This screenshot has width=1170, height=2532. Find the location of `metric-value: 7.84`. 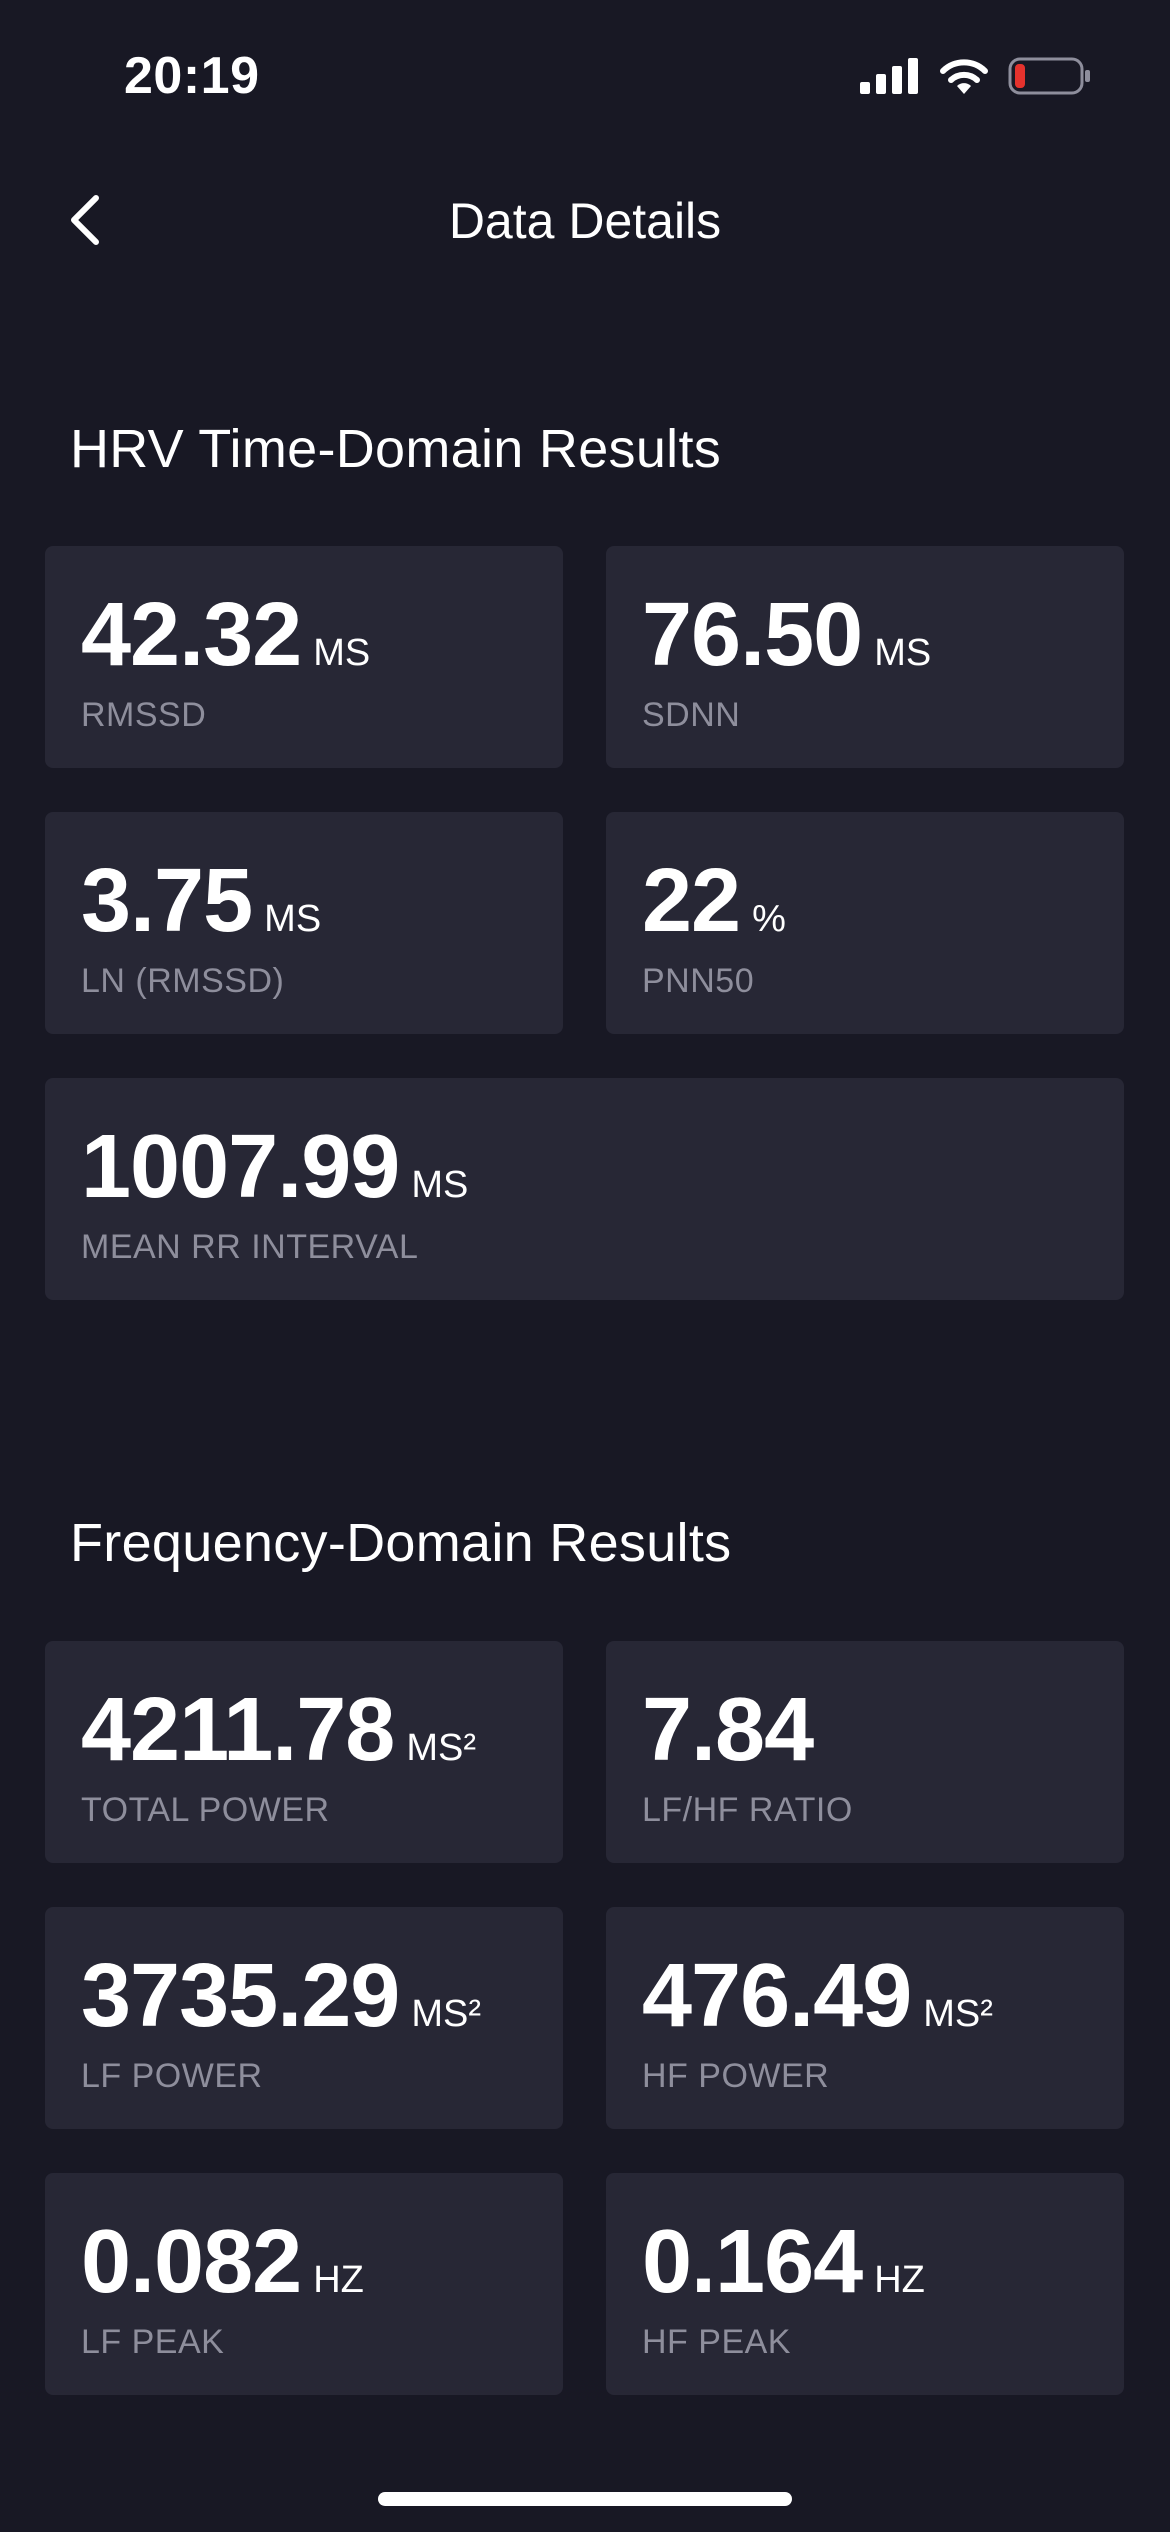

metric-value: 7.84 is located at coordinates (728, 1730).